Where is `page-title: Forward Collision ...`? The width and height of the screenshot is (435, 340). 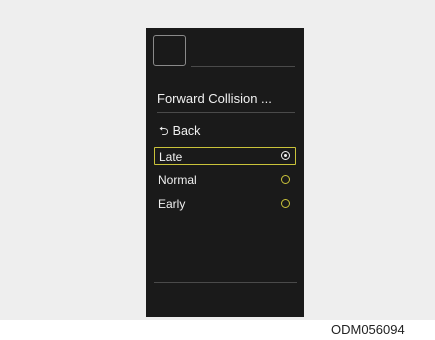
page-title: Forward Collision ... is located at coordinates (214, 98).